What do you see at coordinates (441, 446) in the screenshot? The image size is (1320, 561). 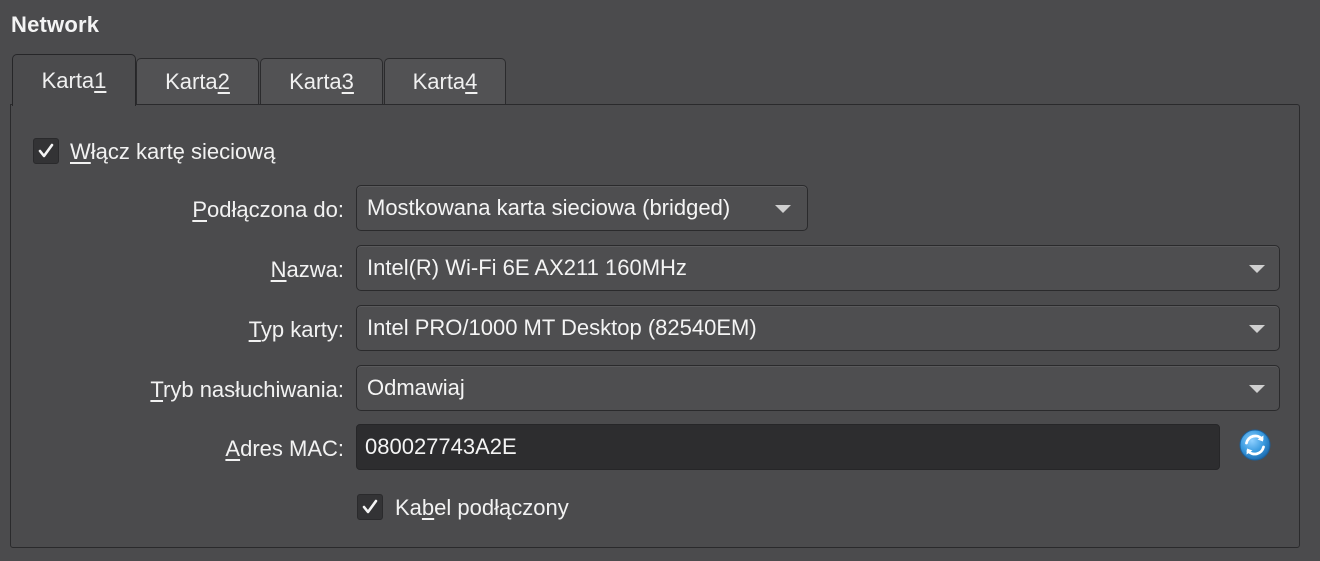 I see `mac-address-value: 080027743A2E` at bounding box center [441, 446].